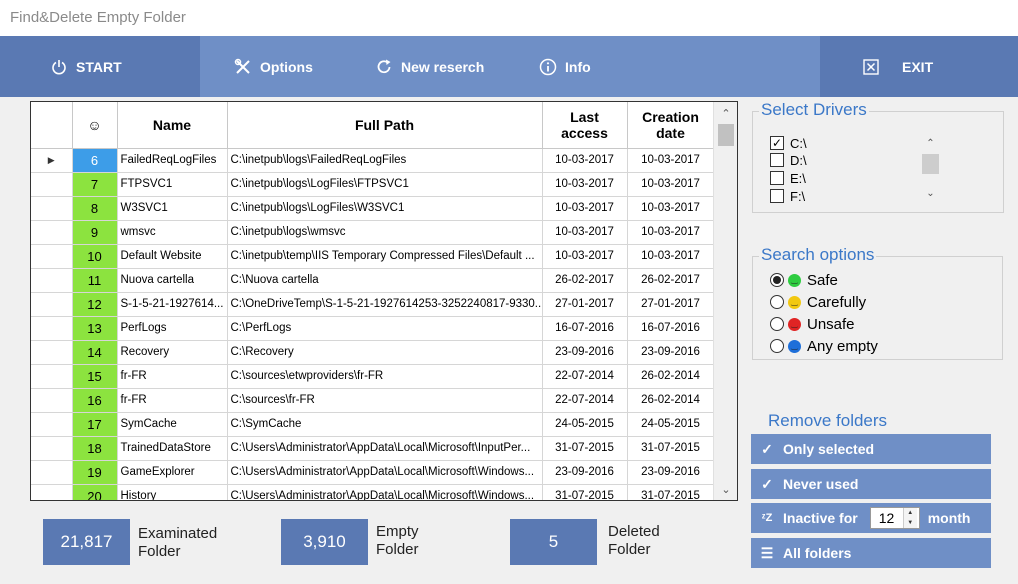  I want to click on row-full-path: C:\sources\fr-FR, so click(385, 400).